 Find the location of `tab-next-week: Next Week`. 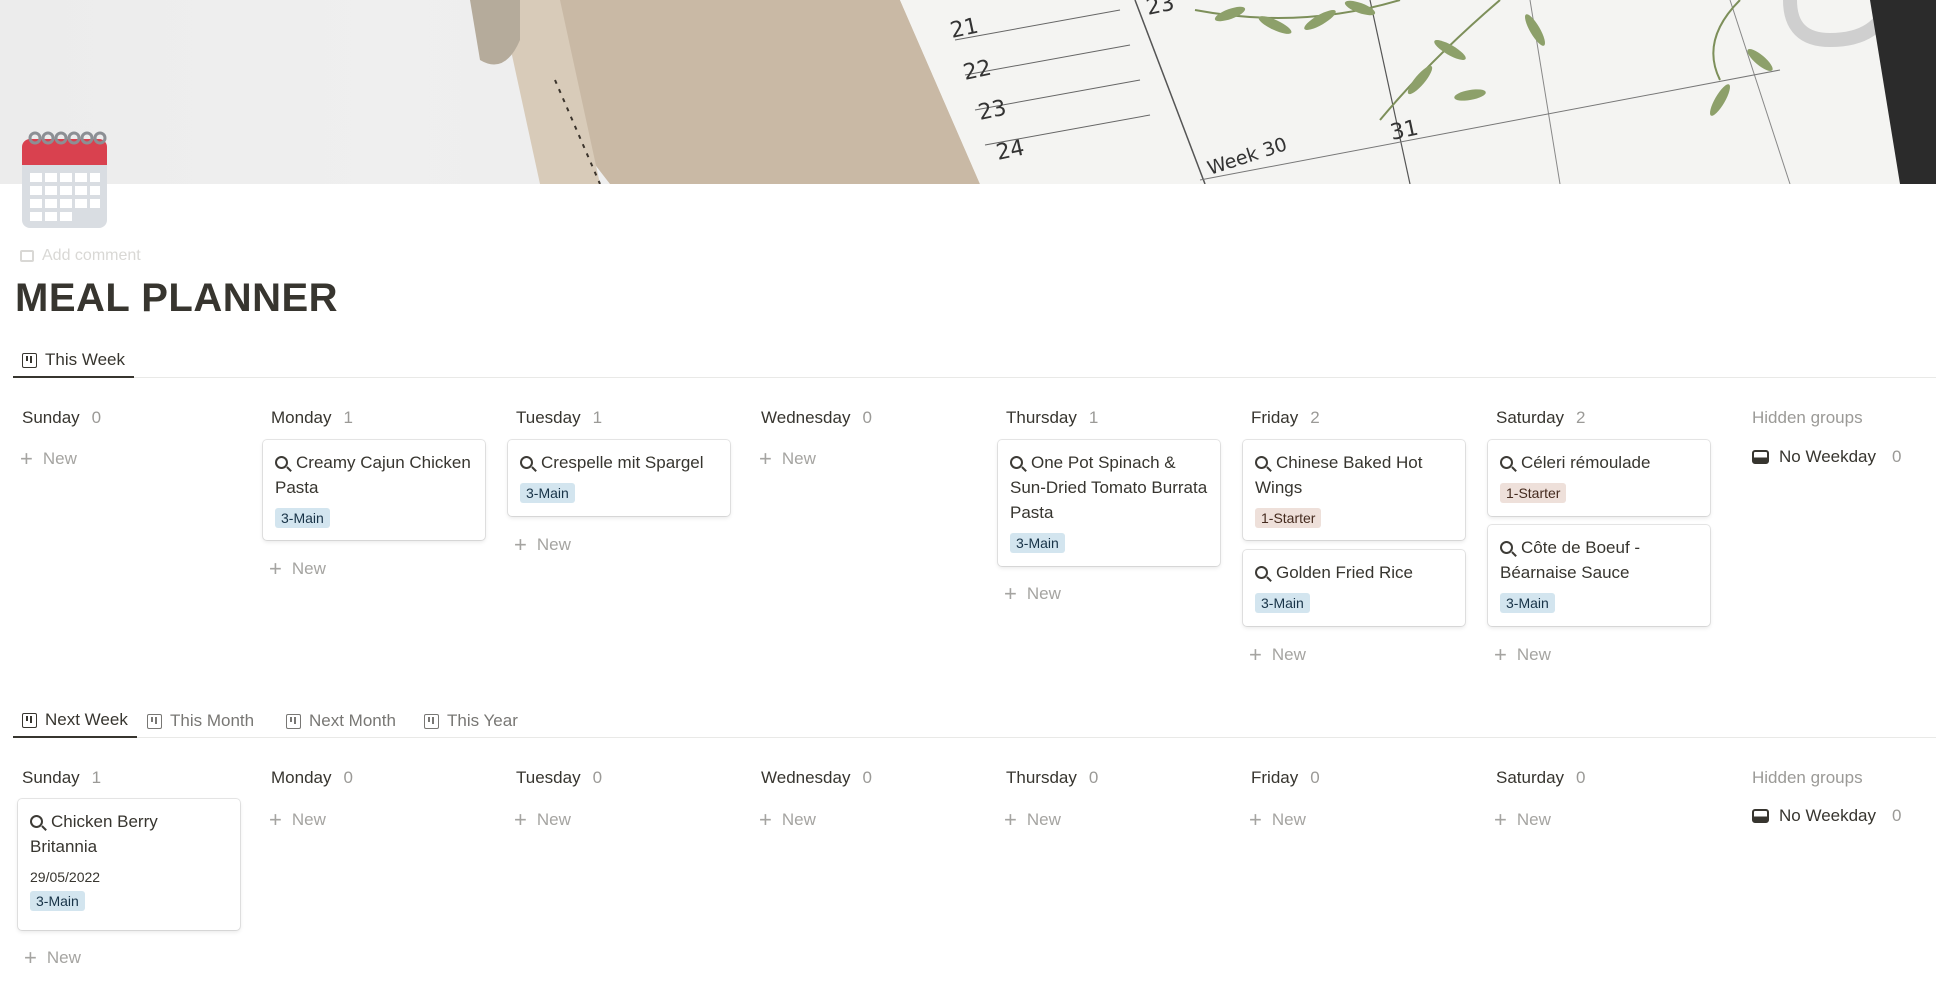

tab-next-week: Next Week is located at coordinates (75, 721).